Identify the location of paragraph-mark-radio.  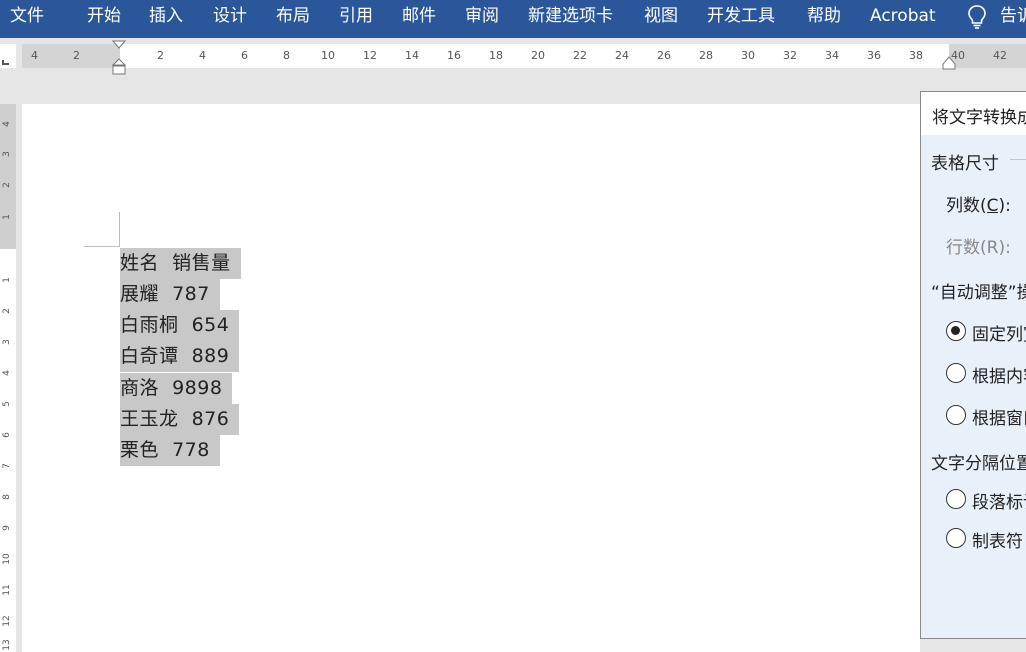
(956, 499).